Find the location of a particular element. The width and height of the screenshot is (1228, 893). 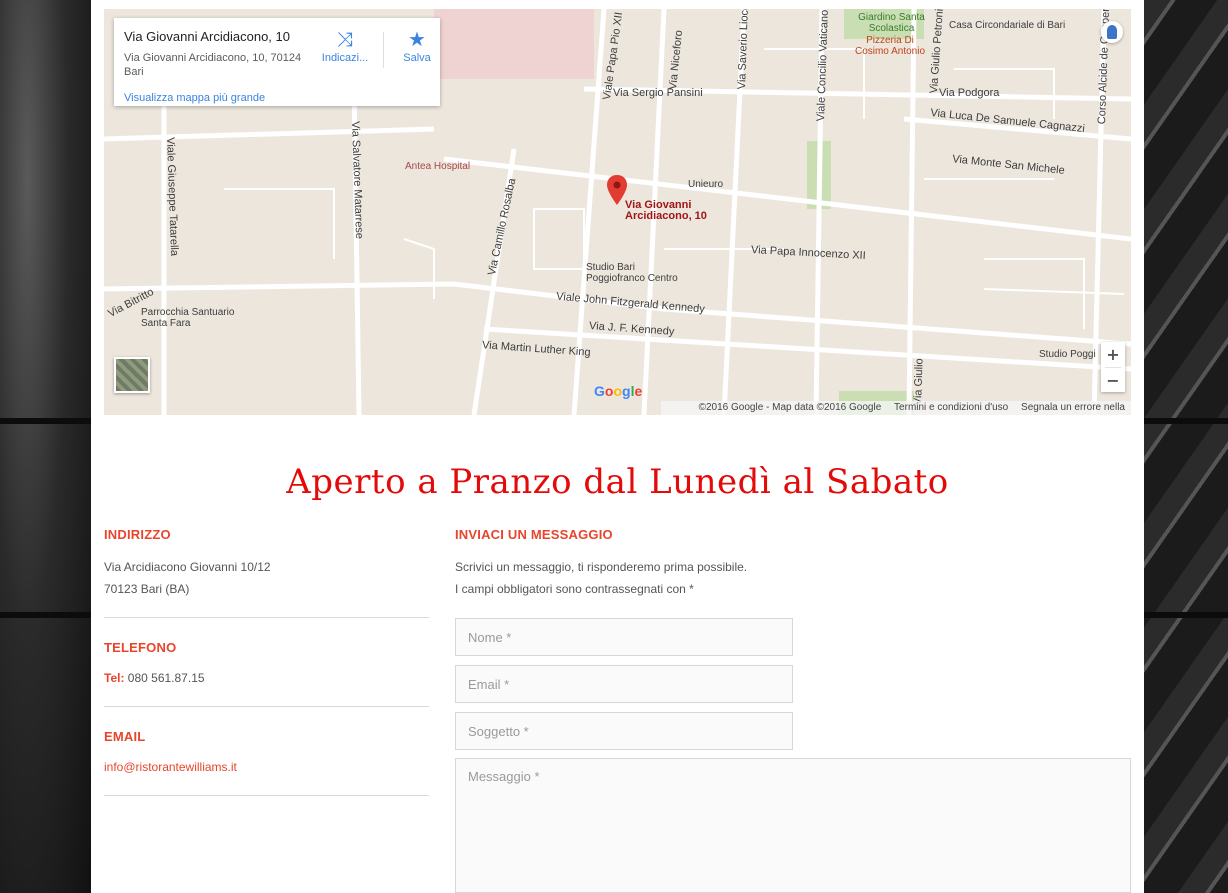

name-field is located at coordinates (624, 637).